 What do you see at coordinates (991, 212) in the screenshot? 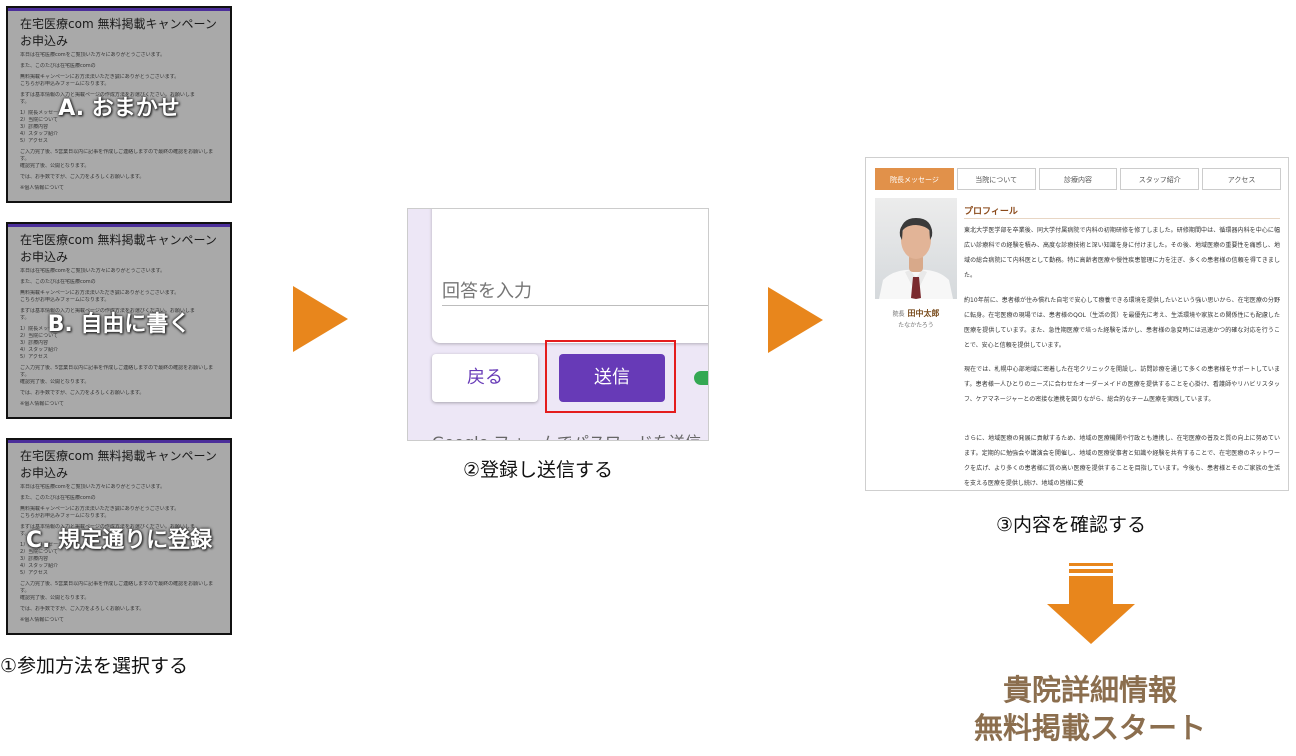
I see `profile-title: プロフィール` at bounding box center [991, 212].